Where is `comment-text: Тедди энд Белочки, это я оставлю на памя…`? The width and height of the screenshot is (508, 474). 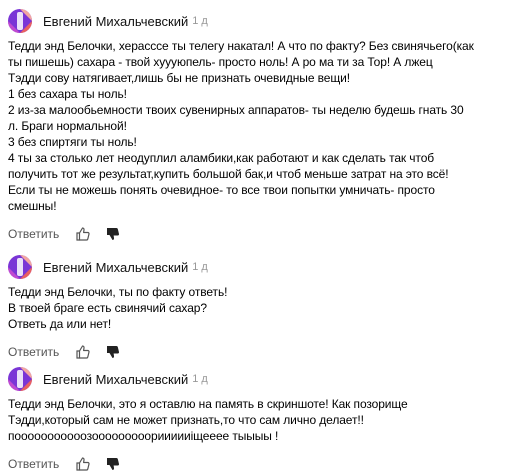
comment-text: Тедди энд Белочки, это я оставлю на памя… is located at coordinates (208, 420).